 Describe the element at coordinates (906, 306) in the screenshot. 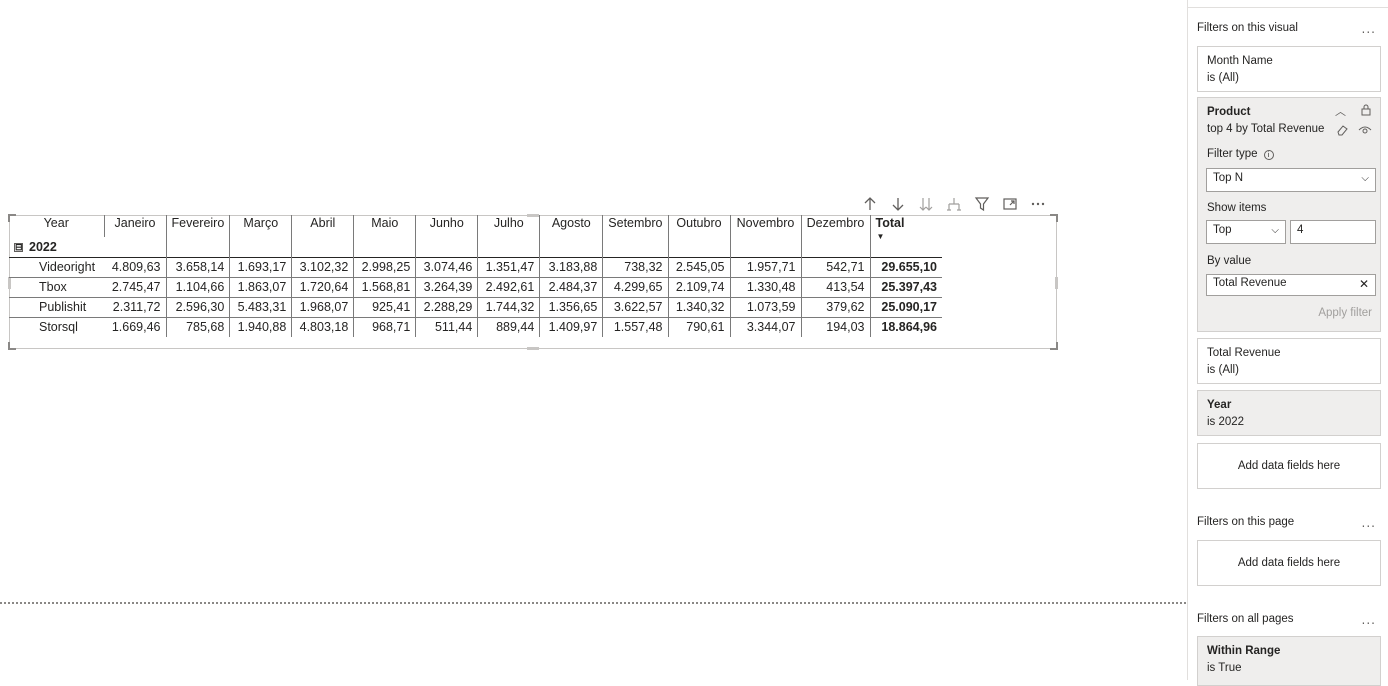

I see `total-cell: 25.090,17` at that location.